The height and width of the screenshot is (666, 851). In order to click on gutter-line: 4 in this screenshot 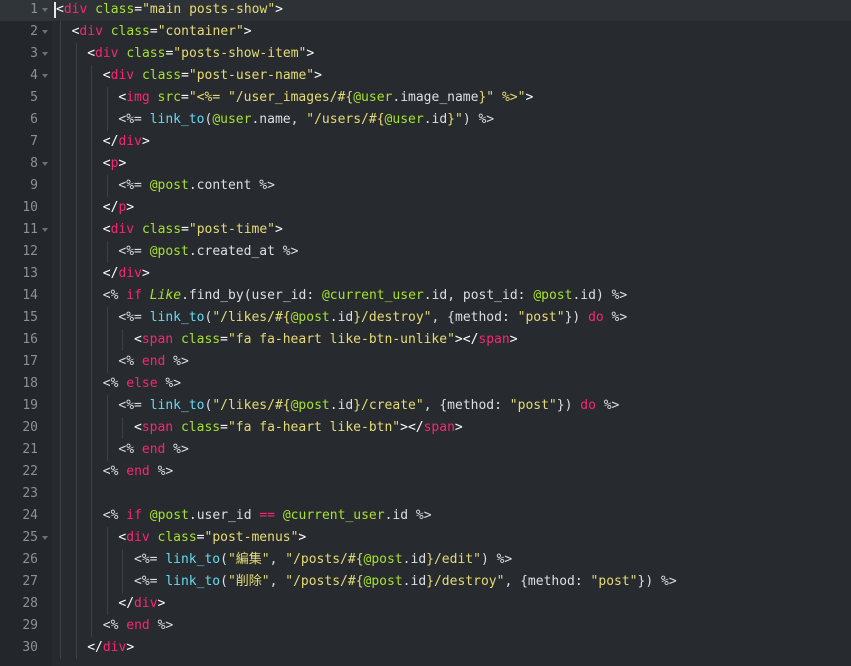, I will do `click(26, 76)`.